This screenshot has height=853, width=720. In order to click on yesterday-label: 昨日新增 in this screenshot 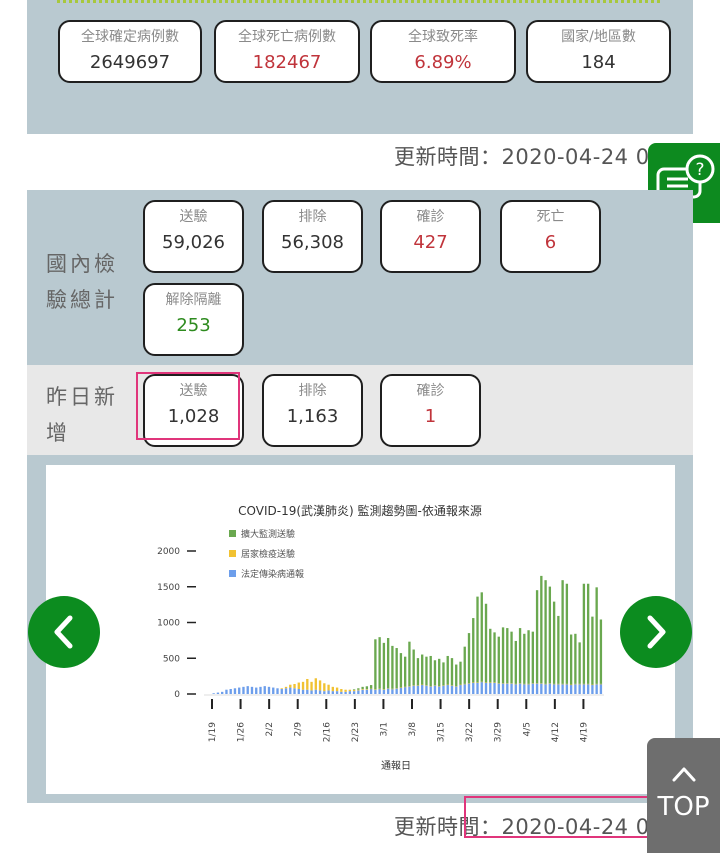, I will do `click(82, 415)`.